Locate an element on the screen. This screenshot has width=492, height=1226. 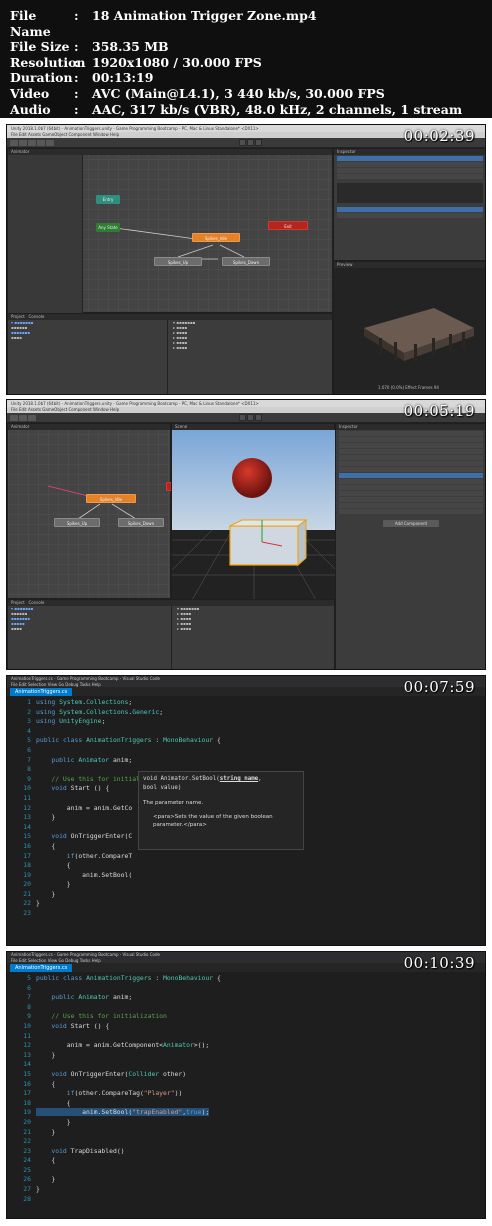
line-number: 13 is located at coordinates (27, 817).